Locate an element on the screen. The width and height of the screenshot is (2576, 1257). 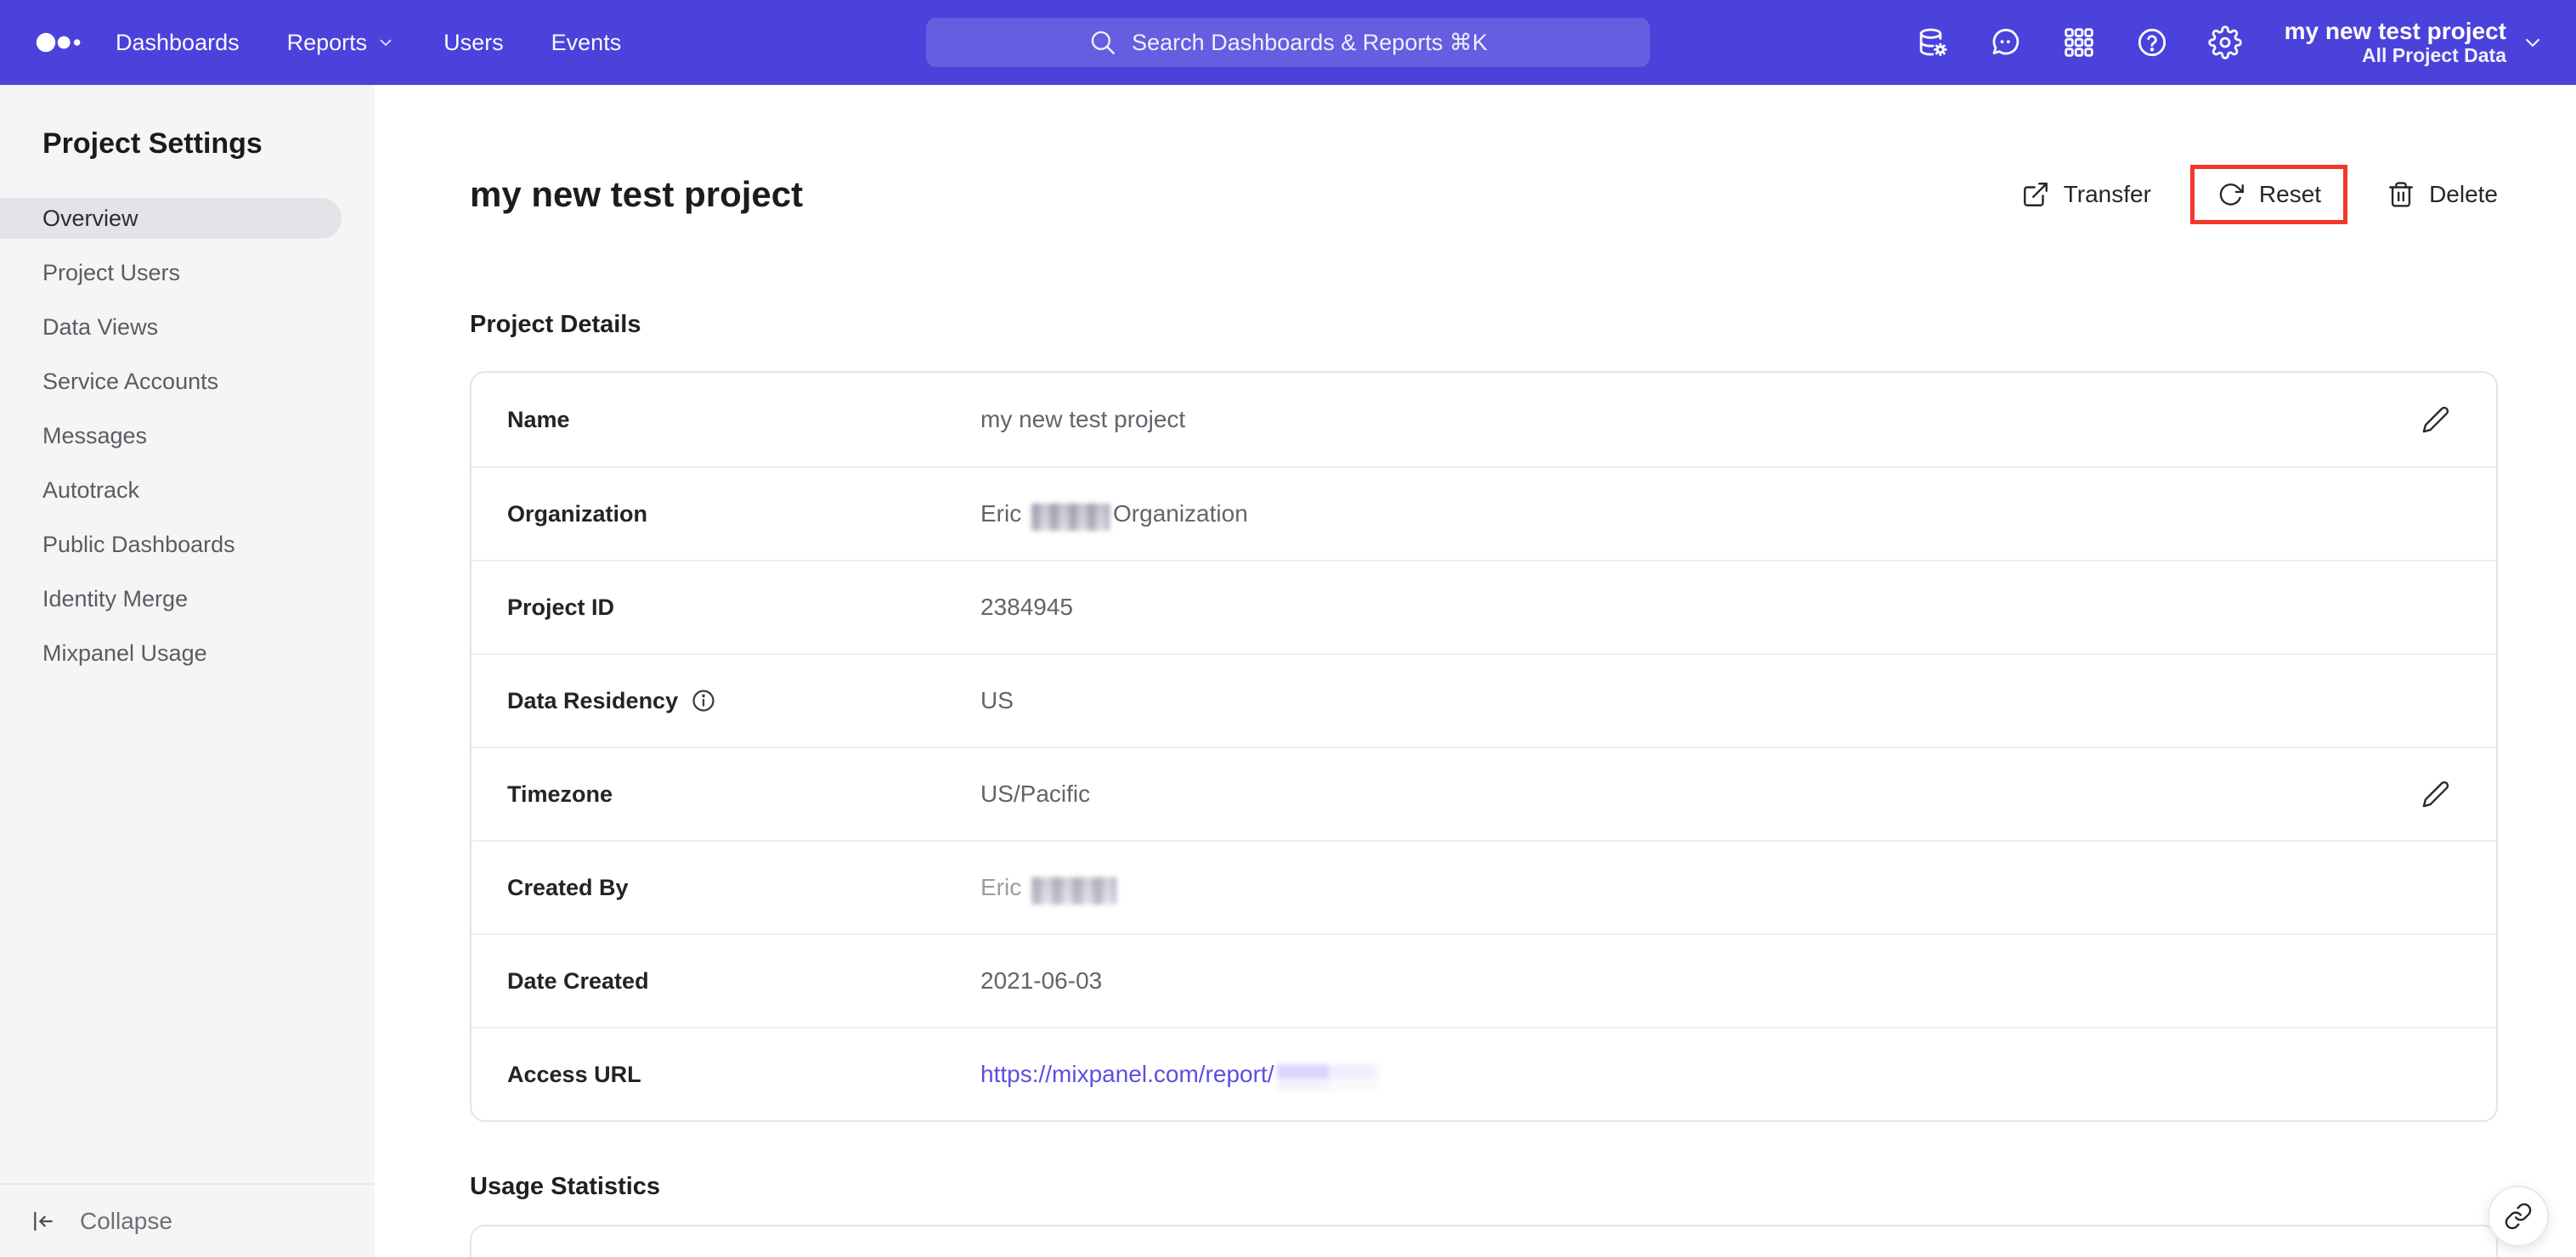
usage-statistics-card is located at coordinates (1484, 1241).